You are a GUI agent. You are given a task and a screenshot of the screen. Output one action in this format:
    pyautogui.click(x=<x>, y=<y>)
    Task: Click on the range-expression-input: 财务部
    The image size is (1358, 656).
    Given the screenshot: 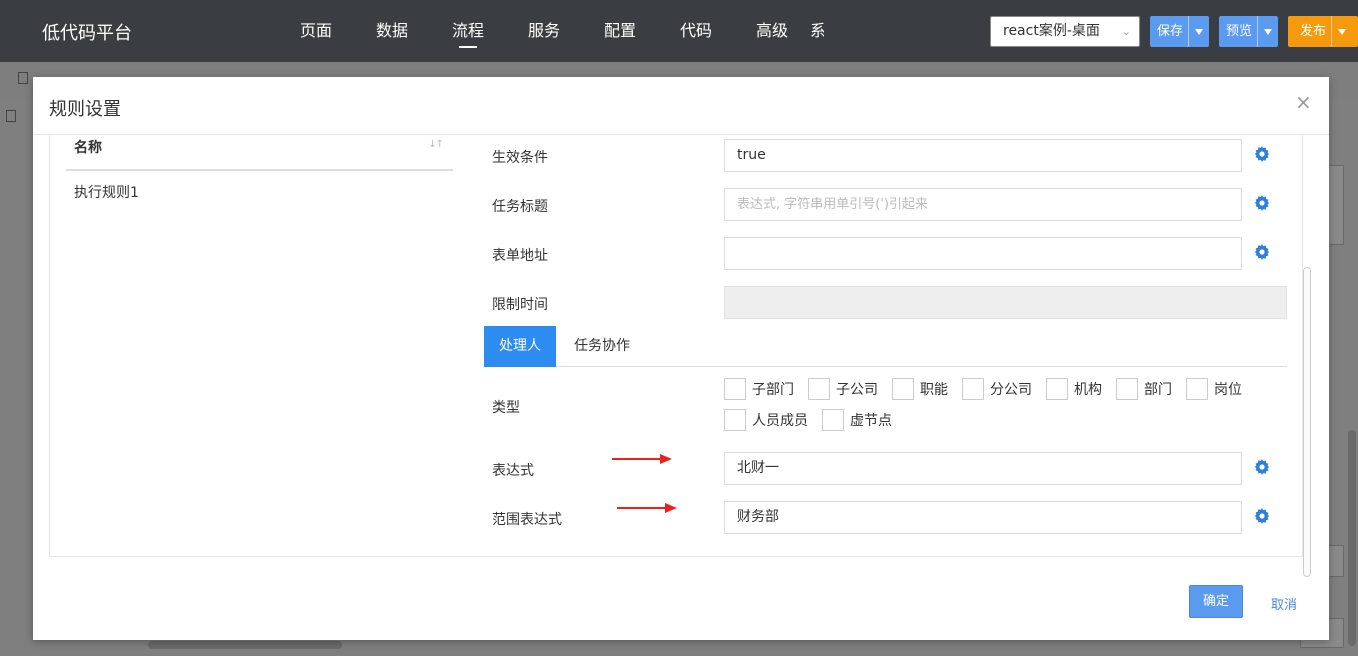 What is the action you would take?
    pyautogui.click(x=983, y=517)
    